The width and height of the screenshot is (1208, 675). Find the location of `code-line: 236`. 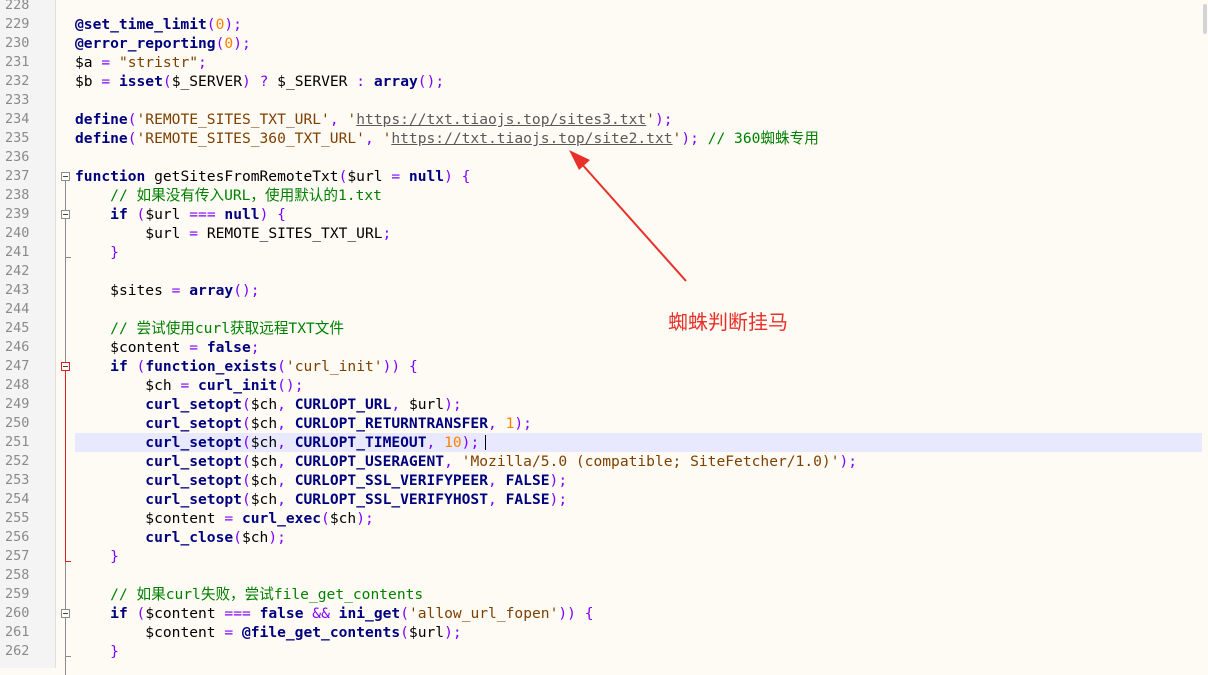

code-line: 236 is located at coordinates (604, 157).